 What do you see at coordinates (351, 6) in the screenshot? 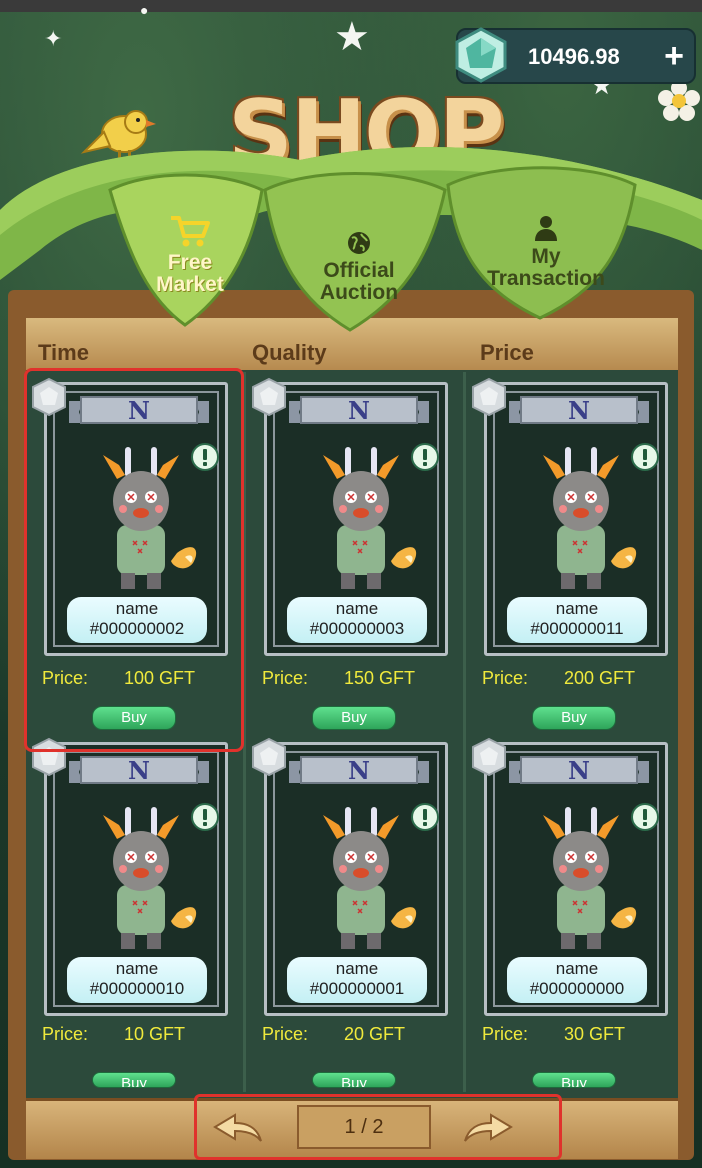
I see `top-strip` at bounding box center [351, 6].